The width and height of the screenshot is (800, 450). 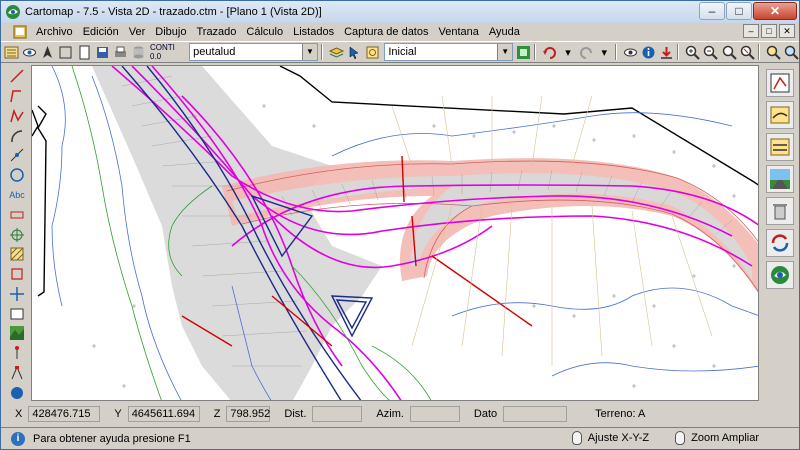 I want to click on menu-ventana: Ventana, so click(x=458, y=32).